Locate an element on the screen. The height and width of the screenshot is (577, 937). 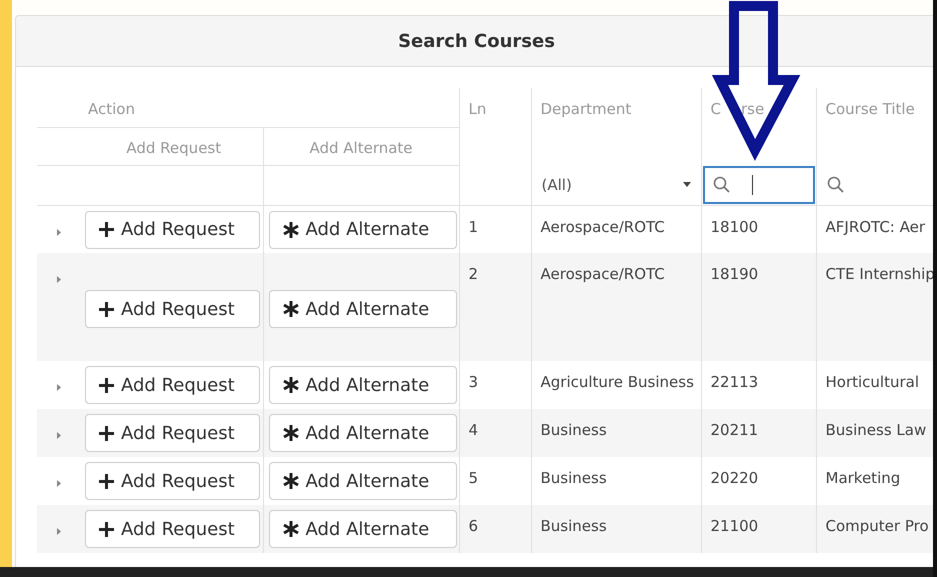
column-header: Action is located at coordinates (111, 109).